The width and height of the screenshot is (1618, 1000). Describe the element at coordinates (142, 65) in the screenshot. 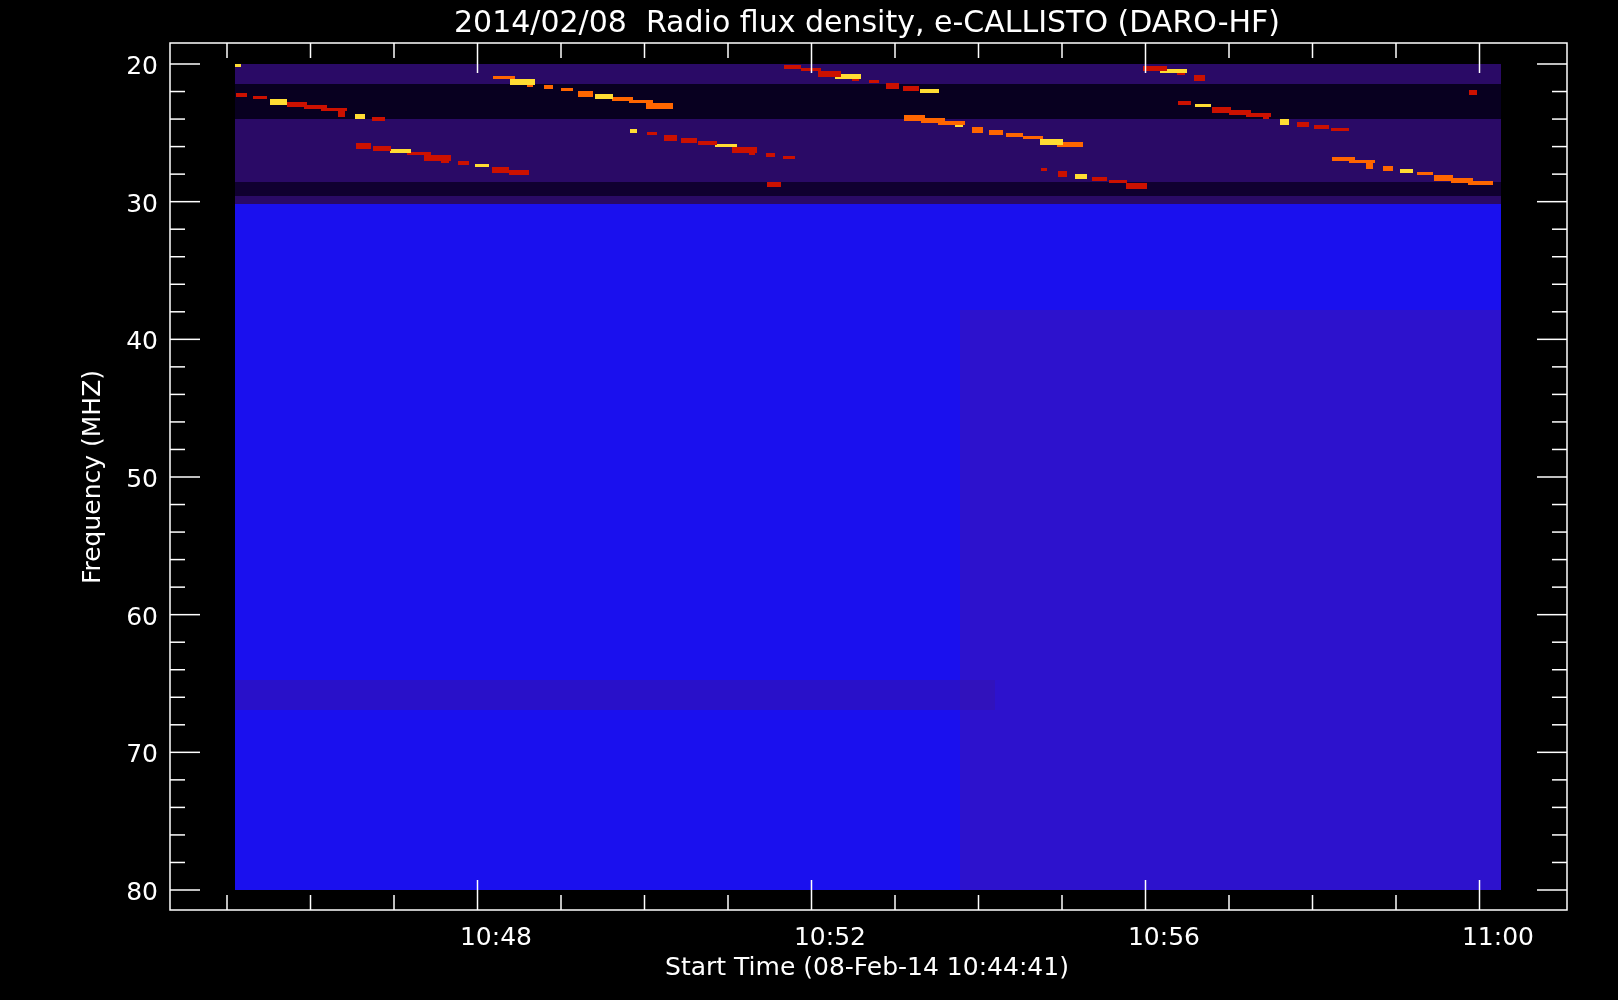

I see `y-tick-label: 20` at that location.